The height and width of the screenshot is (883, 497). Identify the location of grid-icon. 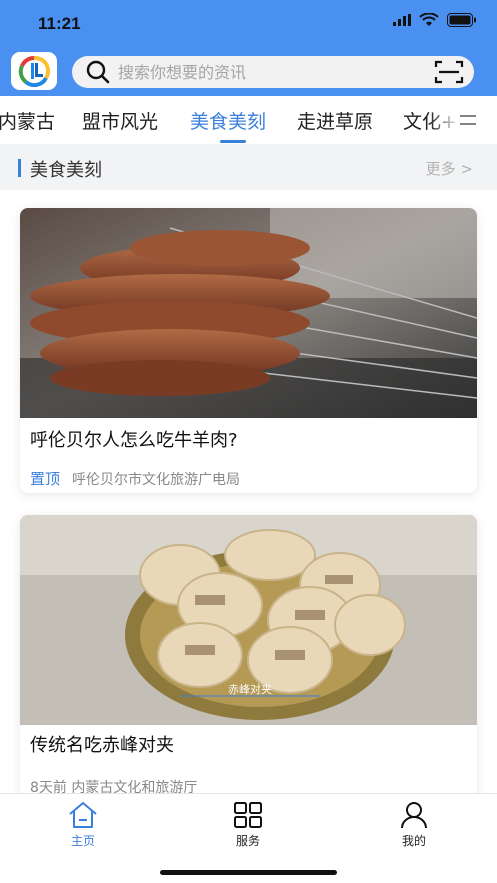
(248, 815).